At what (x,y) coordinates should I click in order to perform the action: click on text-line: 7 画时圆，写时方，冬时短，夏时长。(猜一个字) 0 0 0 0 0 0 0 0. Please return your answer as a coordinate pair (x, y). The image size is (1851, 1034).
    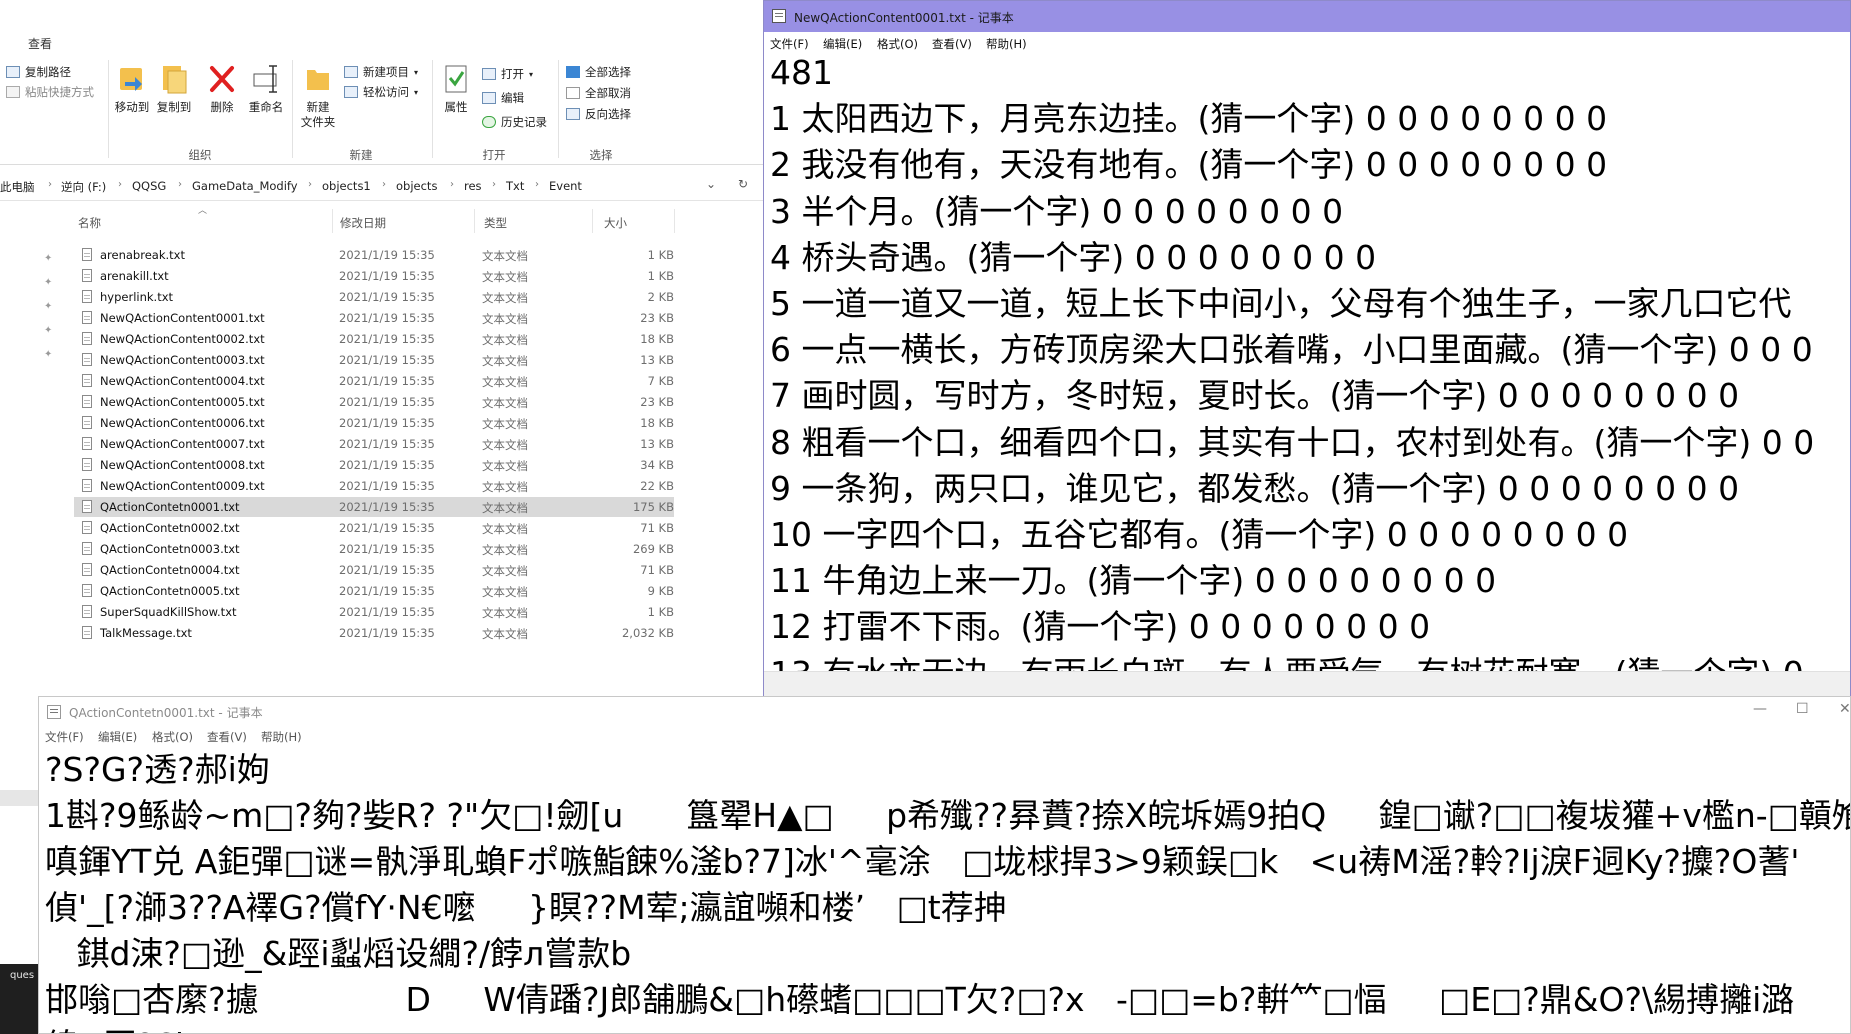
    Looking at the image, I should click on (1255, 396).